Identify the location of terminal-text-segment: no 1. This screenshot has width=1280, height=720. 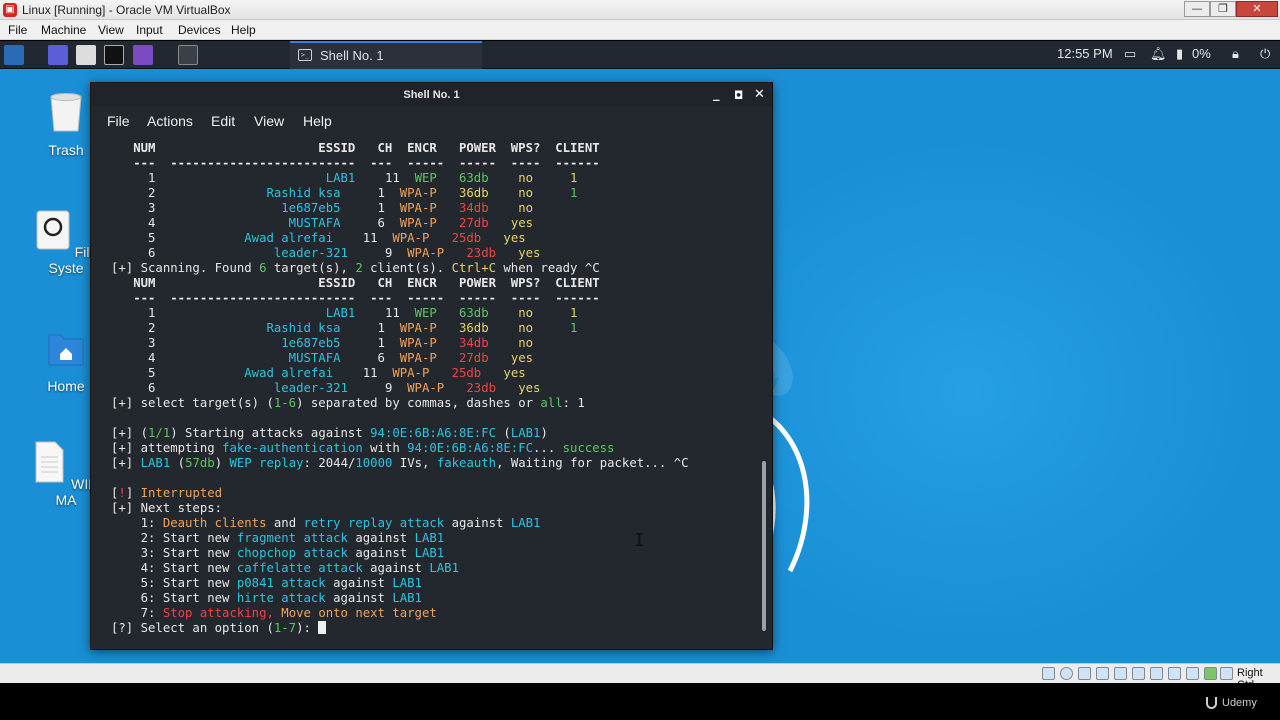
(533, 313).